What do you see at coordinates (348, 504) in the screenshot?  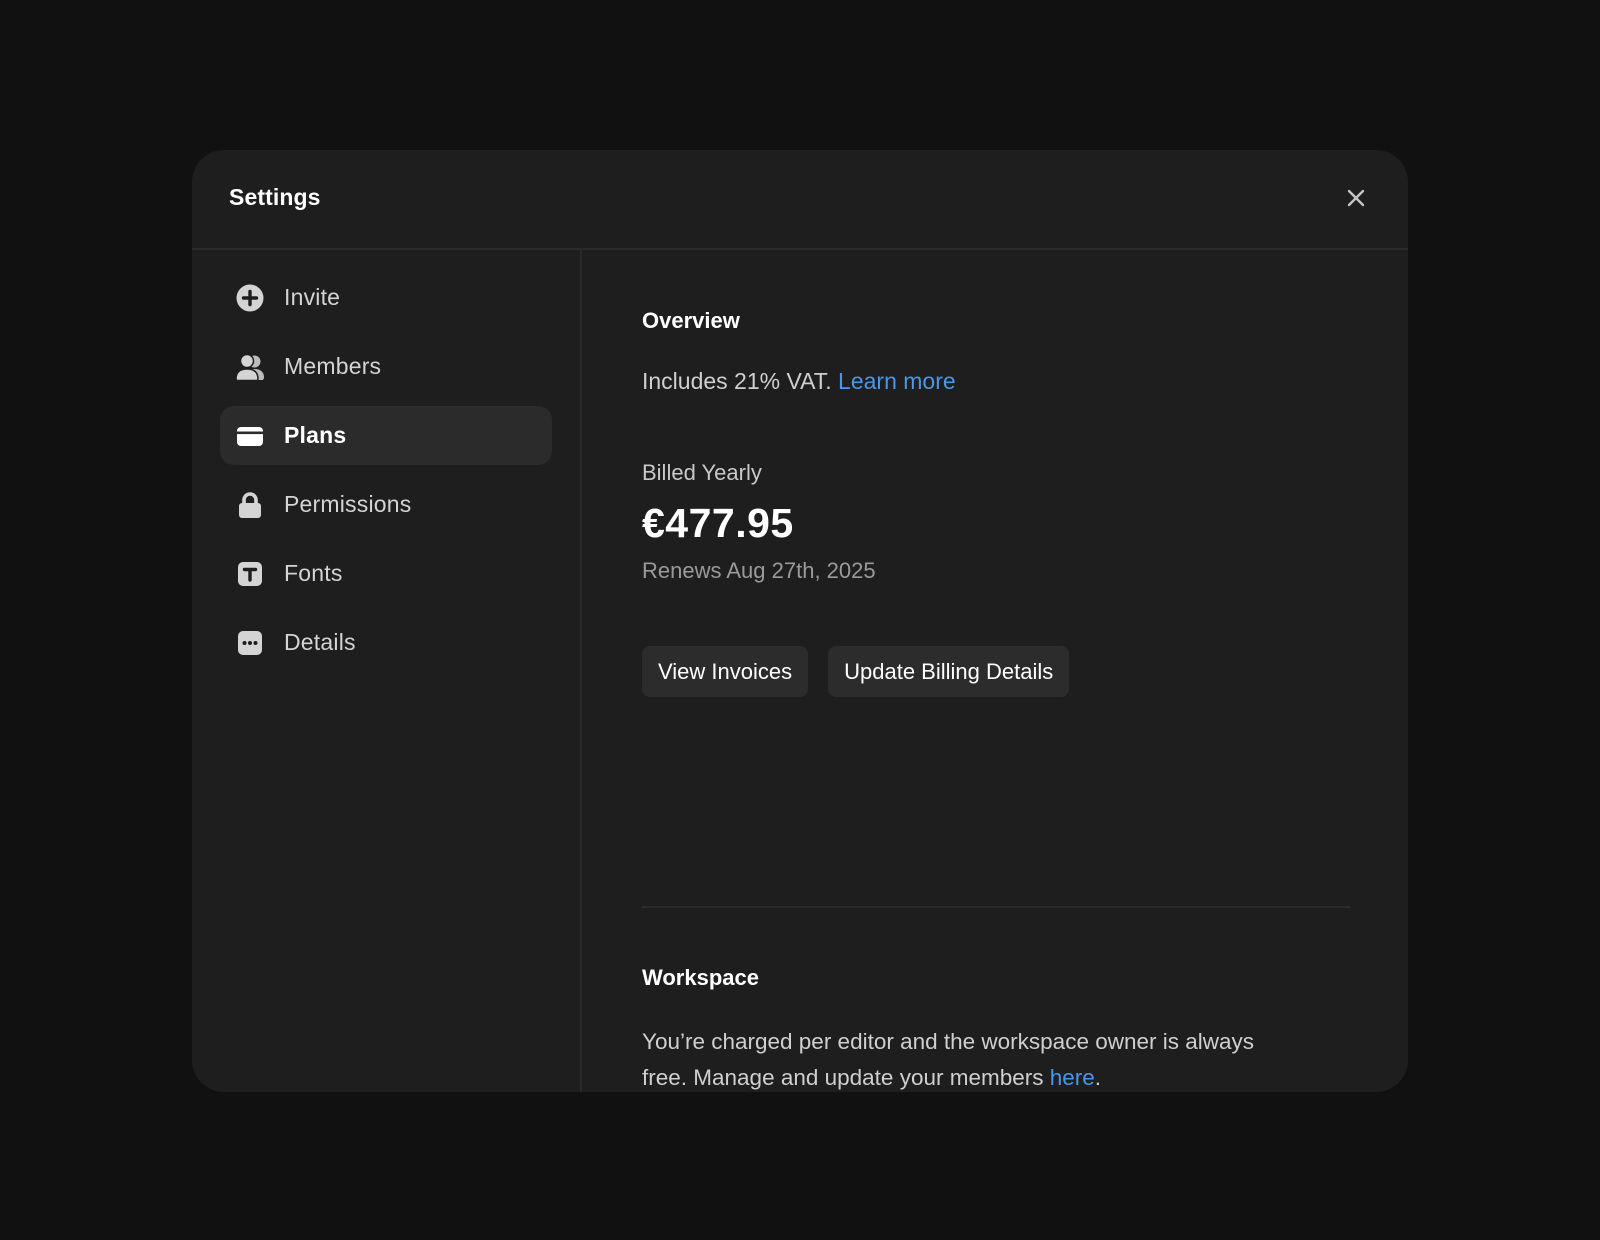 I see `sidebar-item-label: Permissions` at bounding box center [348, 504].